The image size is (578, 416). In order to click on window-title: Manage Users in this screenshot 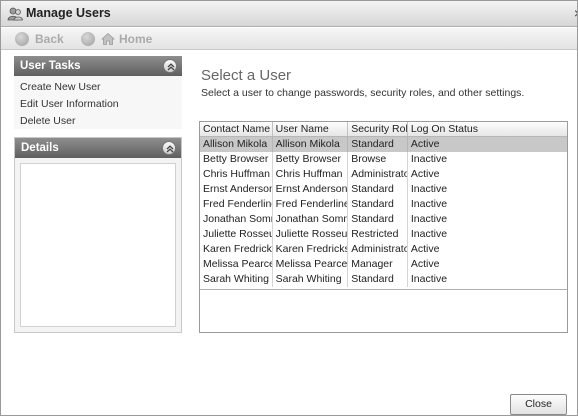, I will do `click(68, 13)`.